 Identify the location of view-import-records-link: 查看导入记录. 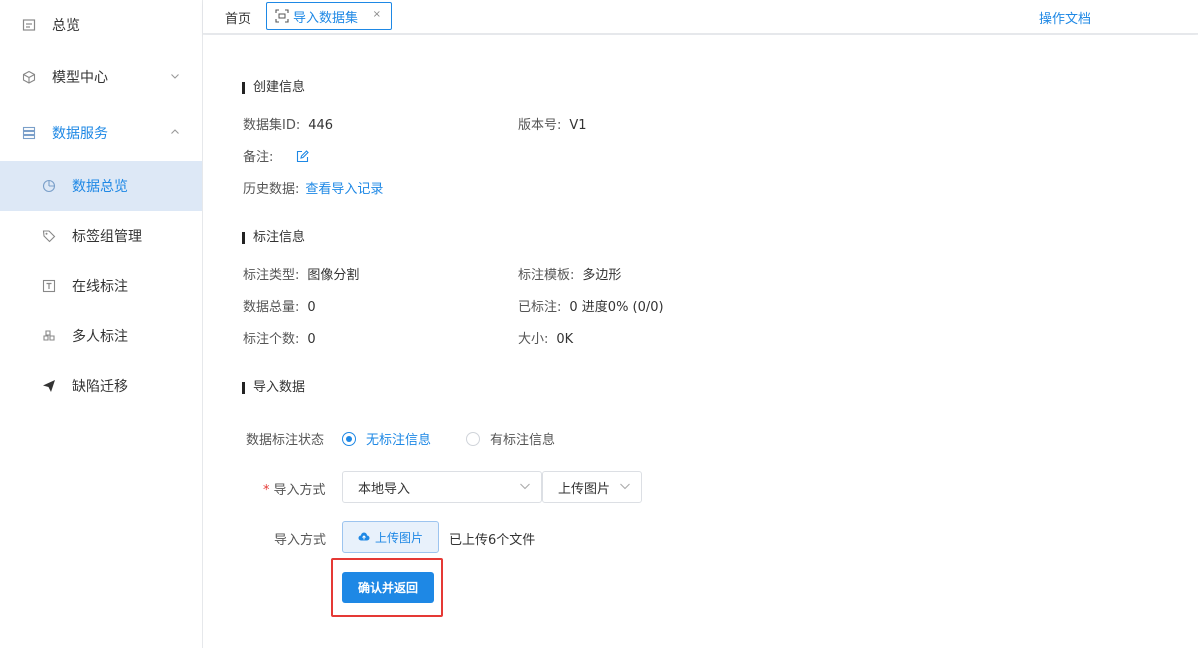
(344, 189).